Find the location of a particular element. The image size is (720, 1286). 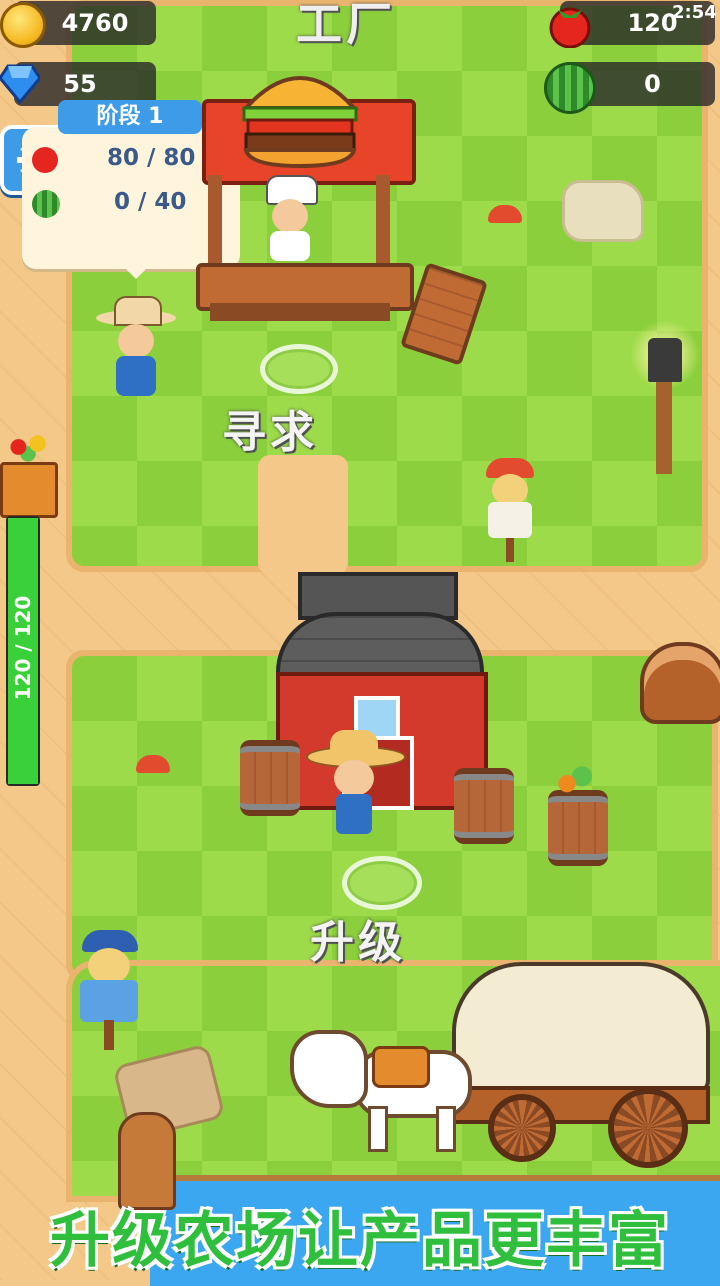

wagon is located at coordinates (576, 1065).